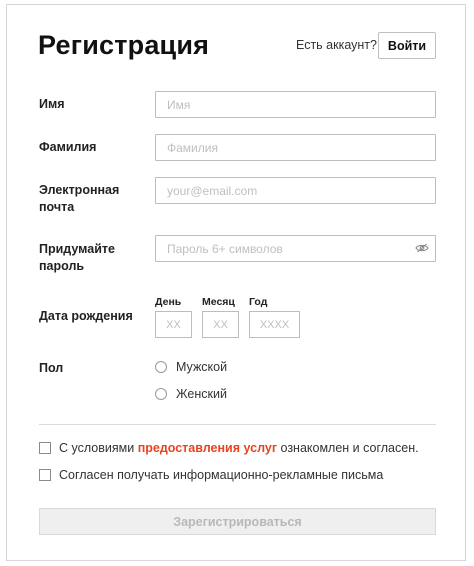 The height and width of the screenshot is (566, 474). What do you see at coordinates (68, 147) in the screenshot?
I see `last-name-label: Фамилия` at bounding box center [68, 147].